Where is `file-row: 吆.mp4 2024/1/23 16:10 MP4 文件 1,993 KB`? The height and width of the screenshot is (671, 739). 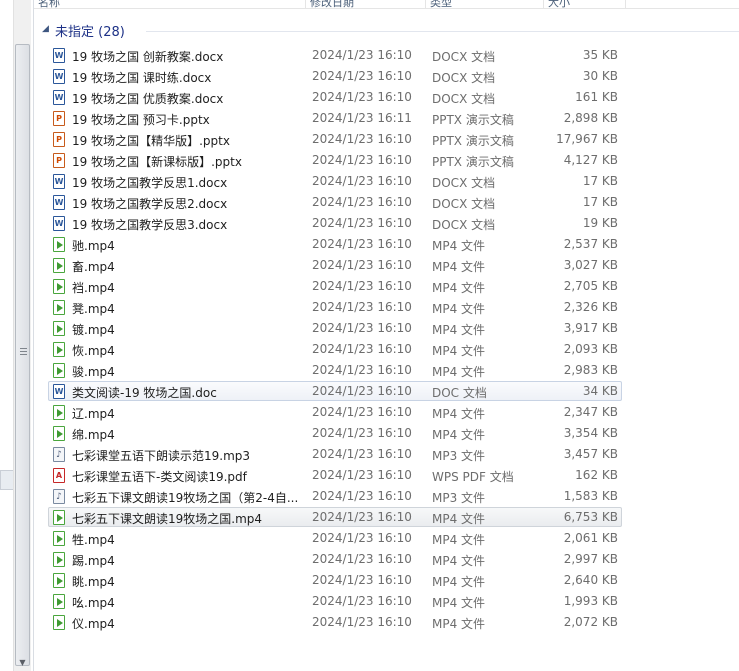 file-row: 吆.mp4 2024/1/23 16:10 MP4 文件 1,993 KB is located at coordinates (335, 601).